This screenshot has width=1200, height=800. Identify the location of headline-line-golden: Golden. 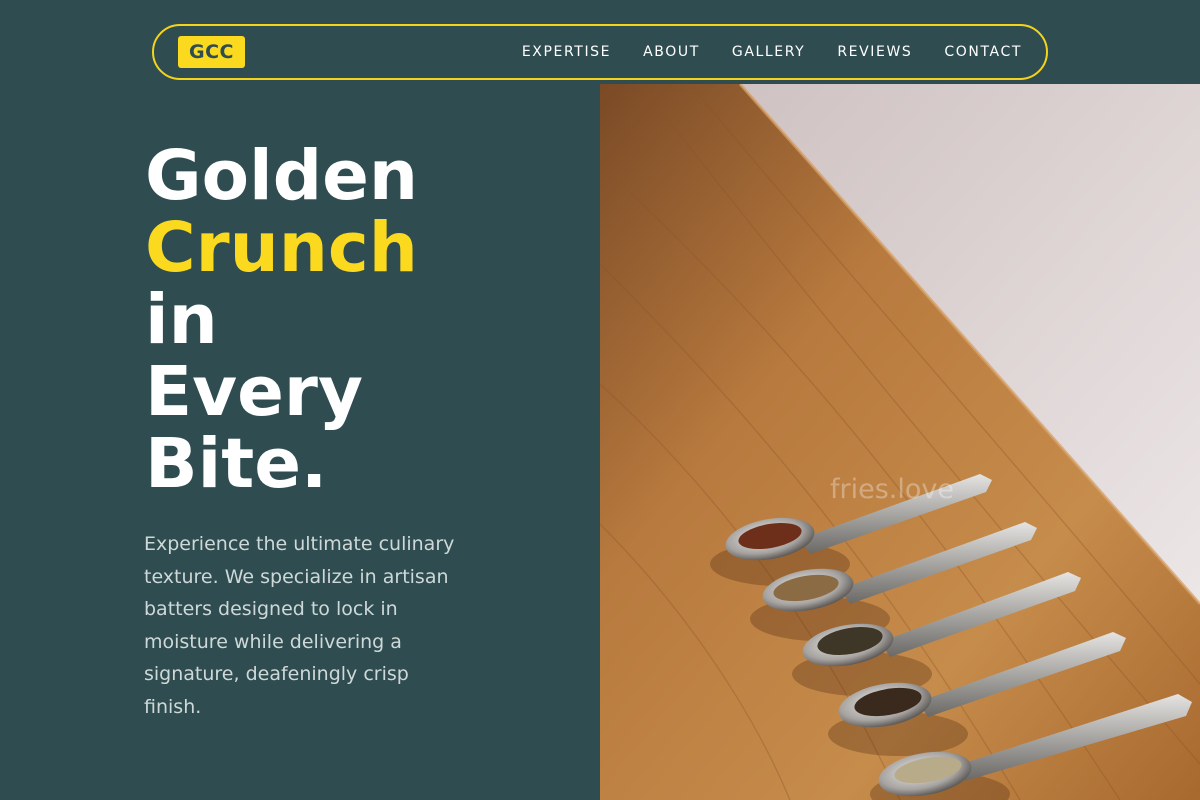
(282, 176).